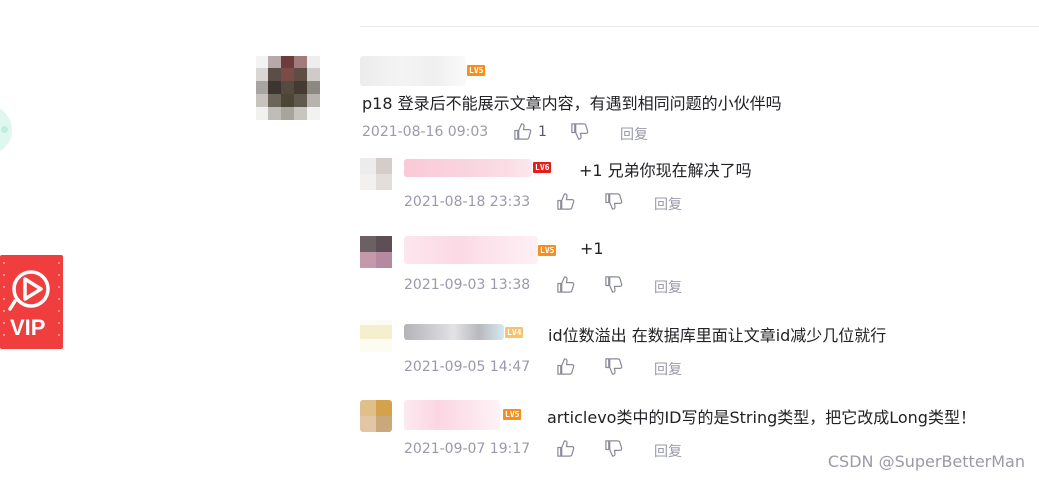 This screenshot has width=1039, height=484. What do you see at coordinates (542, 167) in the screenshot?
I see `level-badge: LV6` at bounding box center [542, 167].